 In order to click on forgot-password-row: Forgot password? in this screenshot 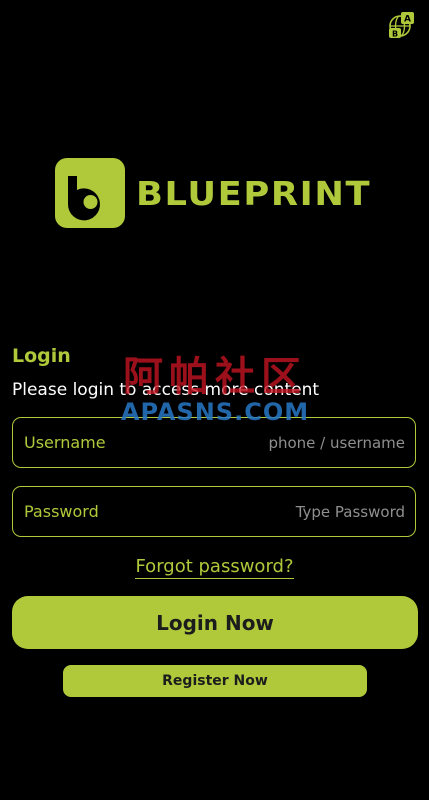, I will do `click(214, 567)`.